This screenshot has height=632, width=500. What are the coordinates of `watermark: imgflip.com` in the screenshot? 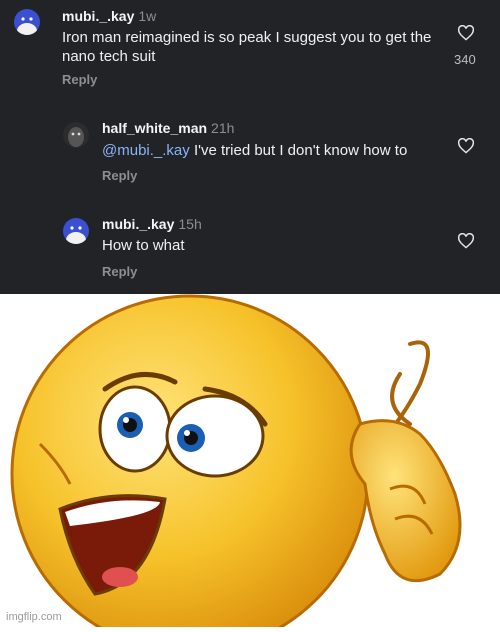 It's located at (34, 617).